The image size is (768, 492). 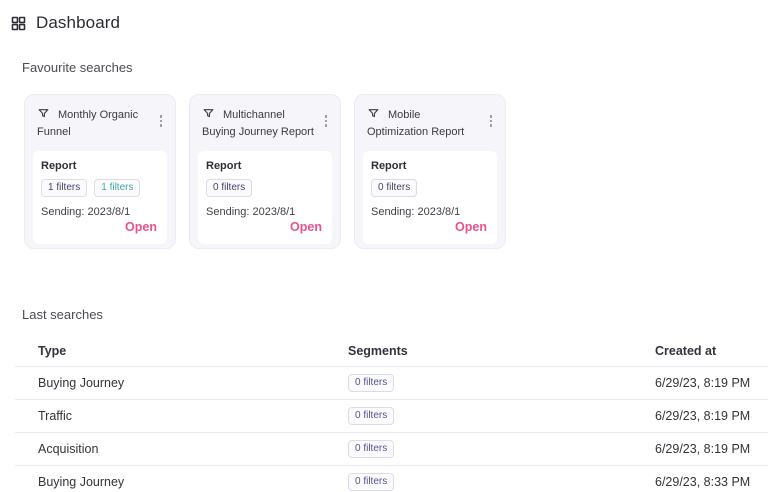 I want to click on page-header: Dashboard, so click(x=384, y=16).